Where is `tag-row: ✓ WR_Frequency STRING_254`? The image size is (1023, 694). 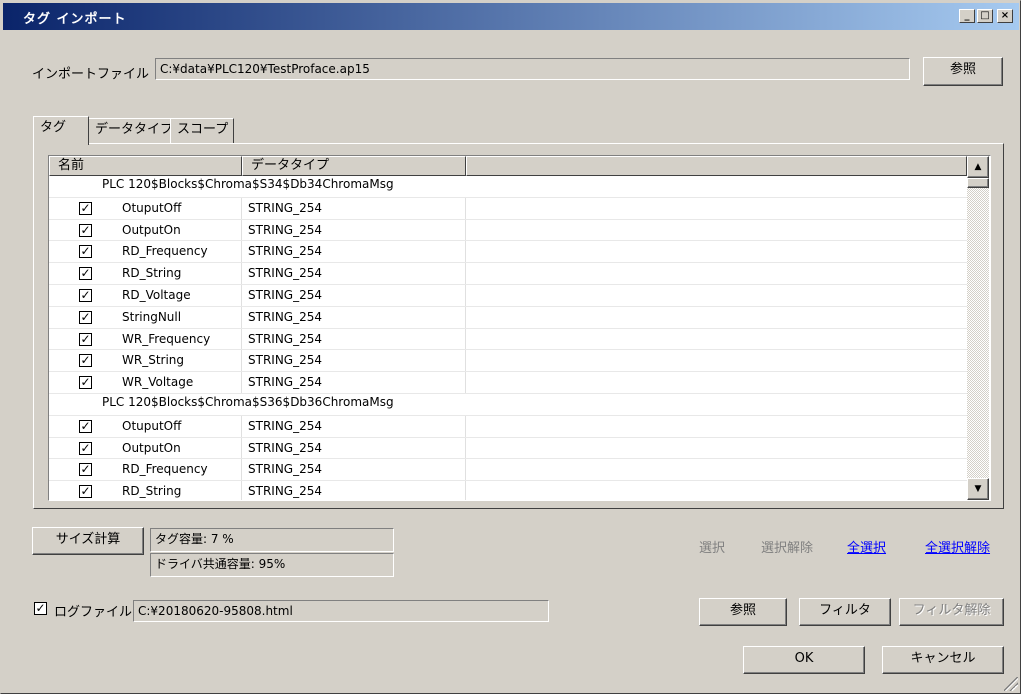 tag-row: ✓ WR_Frequency STRING_254 is located at coordinates (508, 339).